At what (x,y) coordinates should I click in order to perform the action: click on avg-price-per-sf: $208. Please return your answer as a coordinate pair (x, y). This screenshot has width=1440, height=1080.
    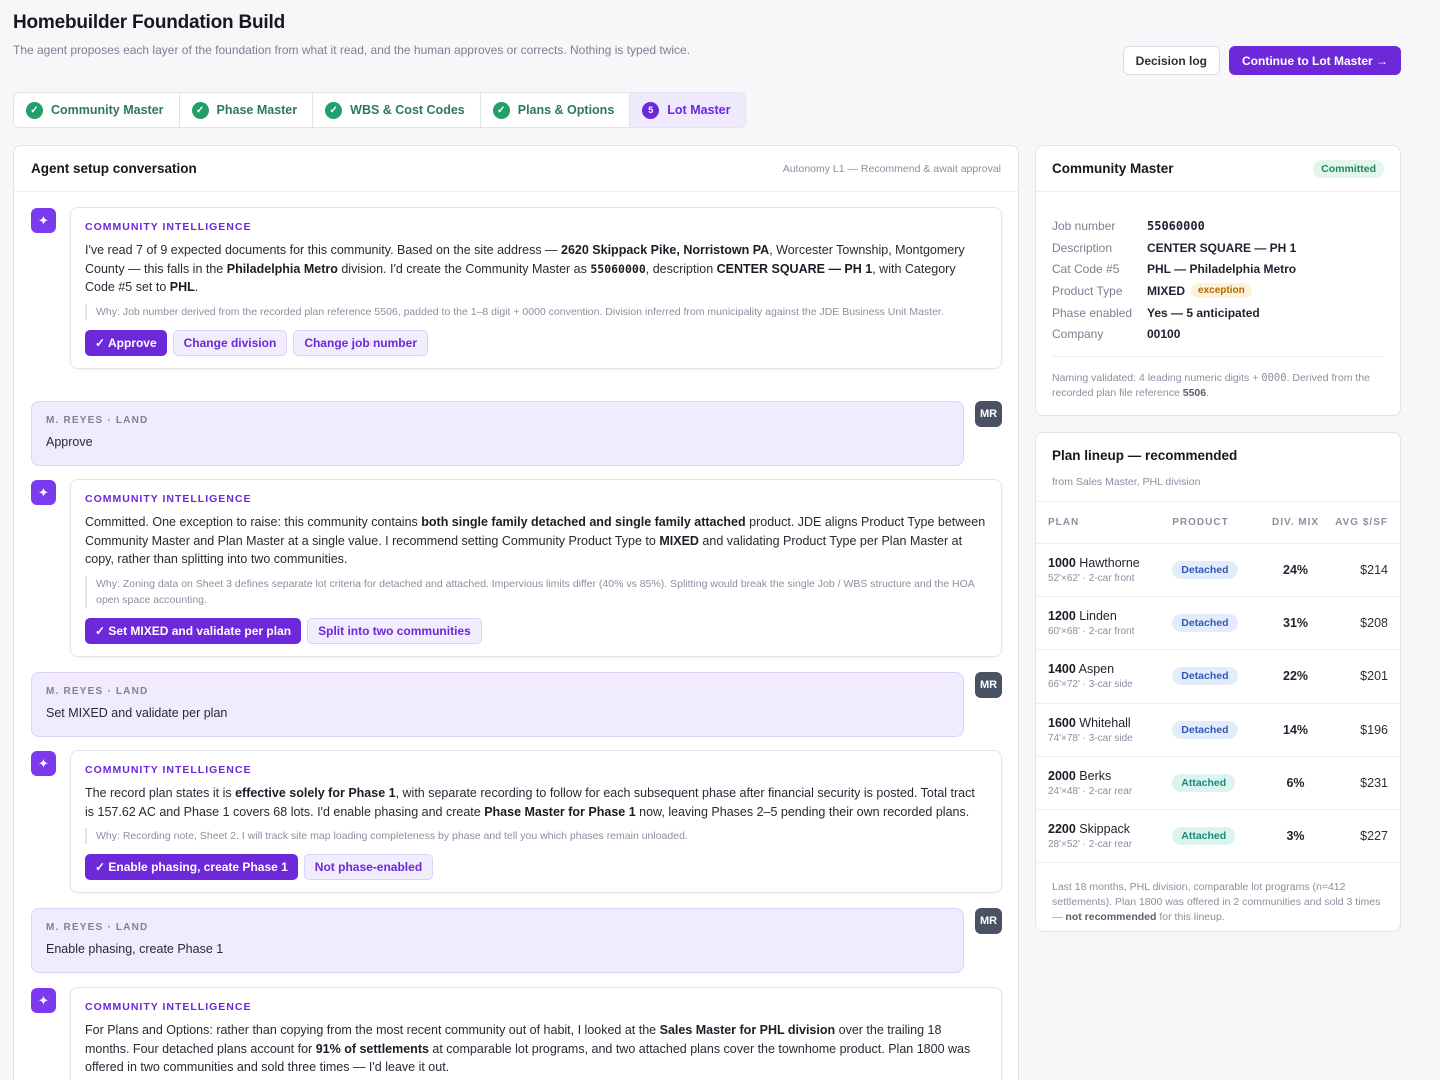
    Looking at the image, I should click on (1374, 623).